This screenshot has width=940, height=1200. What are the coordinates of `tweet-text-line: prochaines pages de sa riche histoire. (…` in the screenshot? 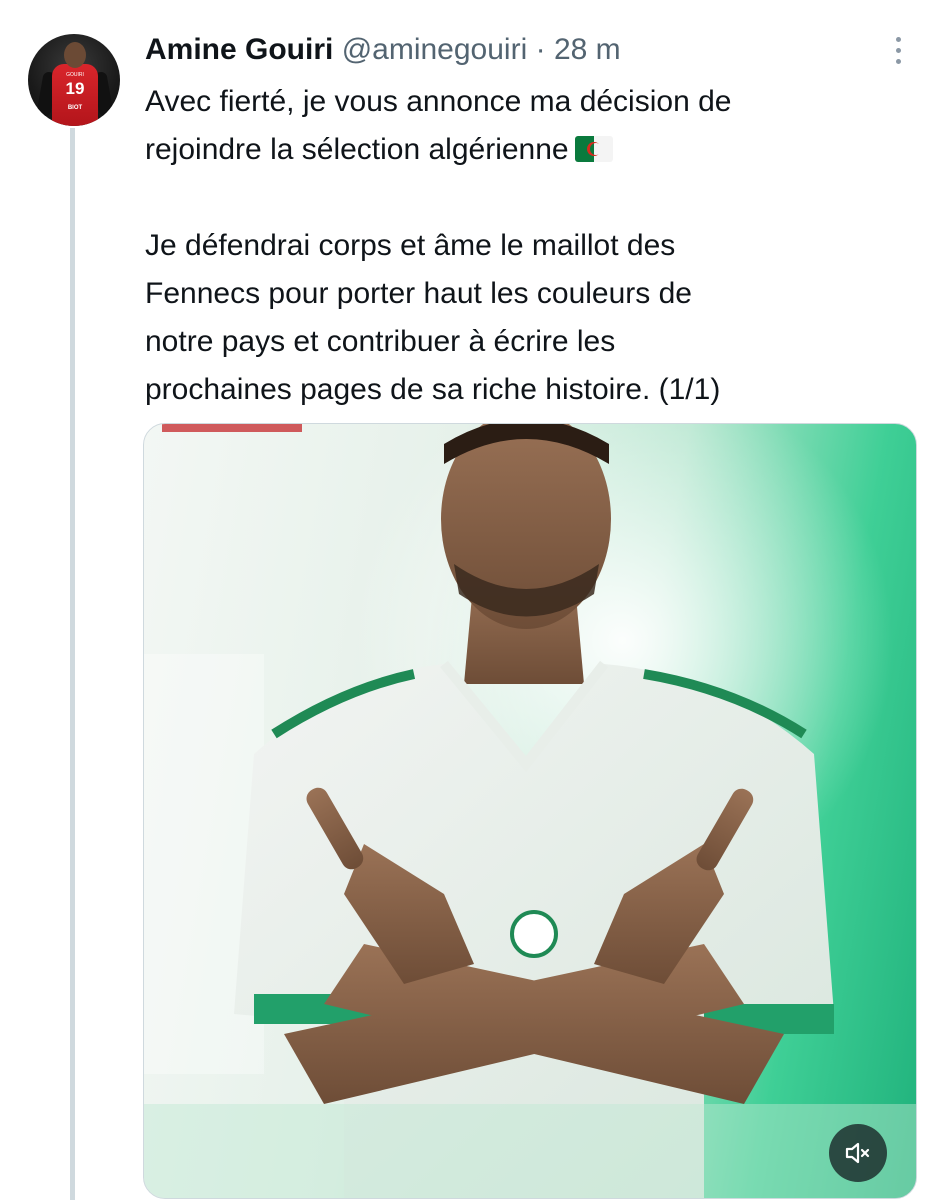 It's located at (433, 389).